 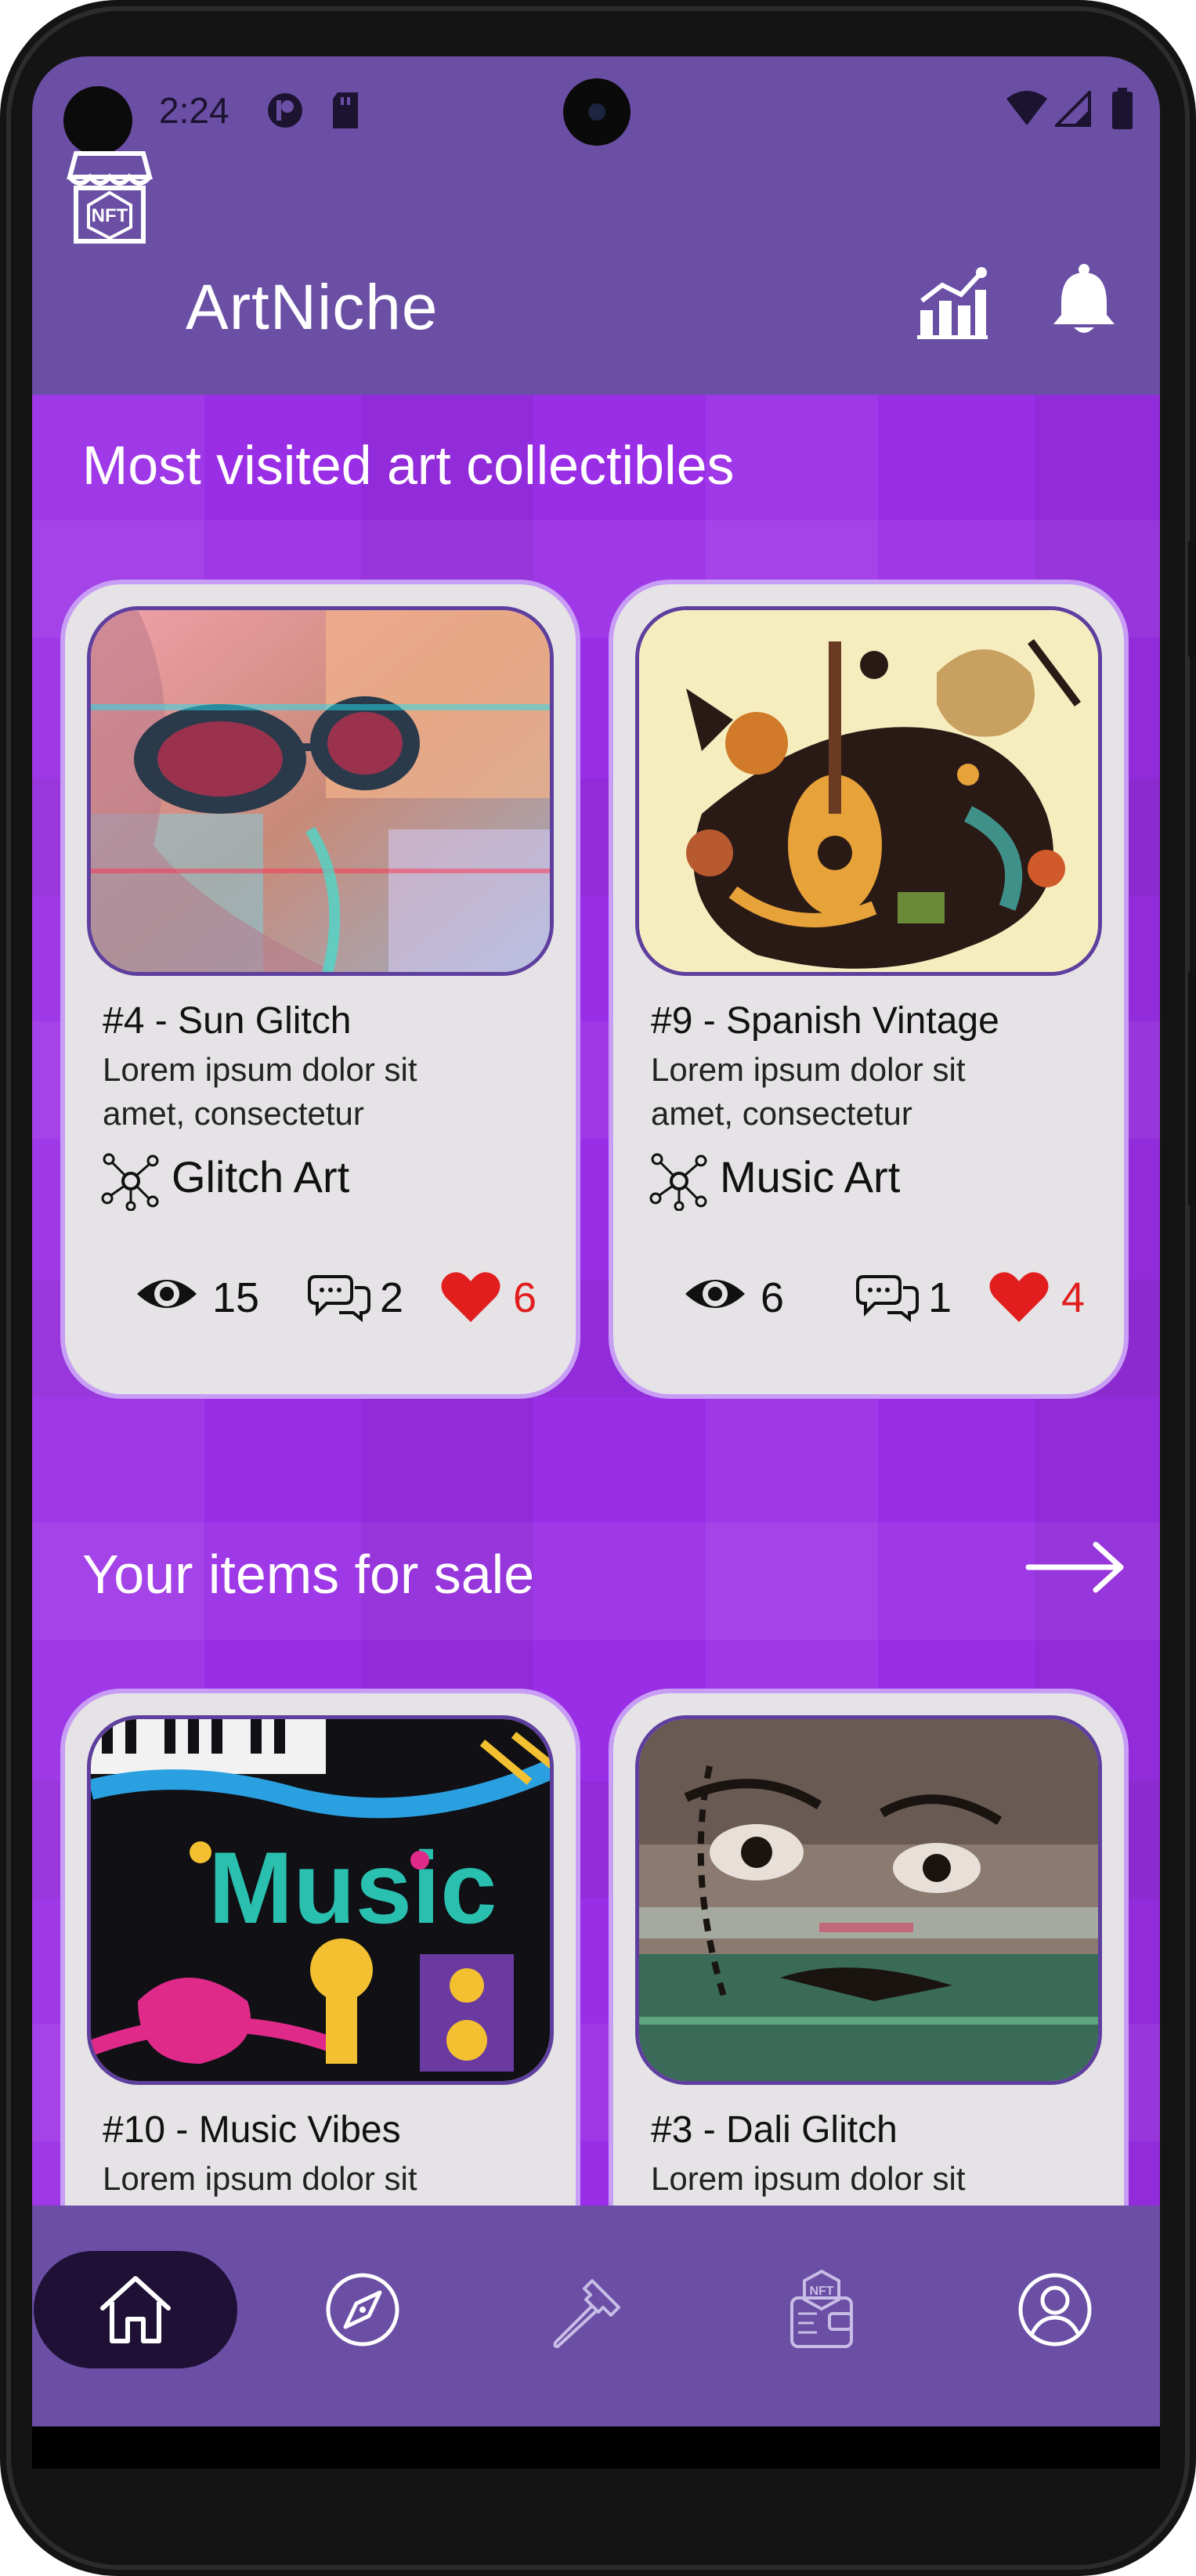 I want to click on chart-icon, so click(x=951, y=305).